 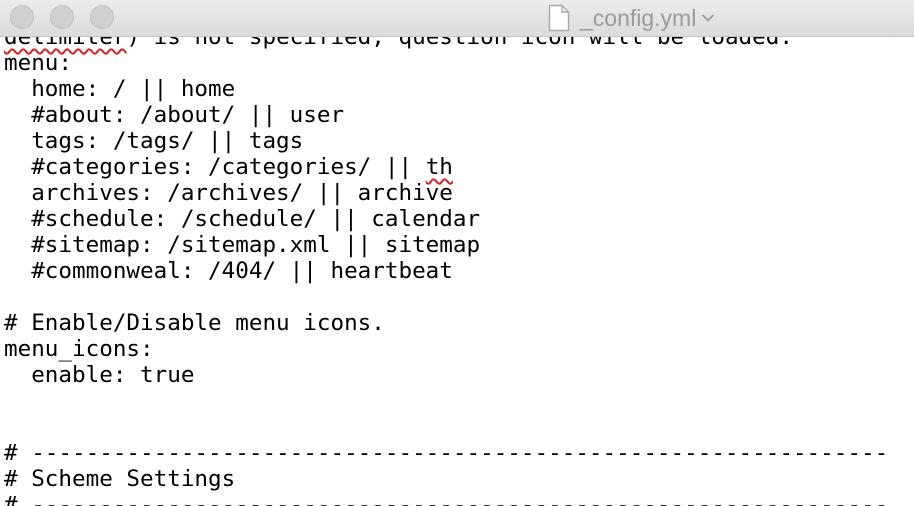 I want to click on code-text: #categories: /categories/ ||, so click(x=215, y=167).